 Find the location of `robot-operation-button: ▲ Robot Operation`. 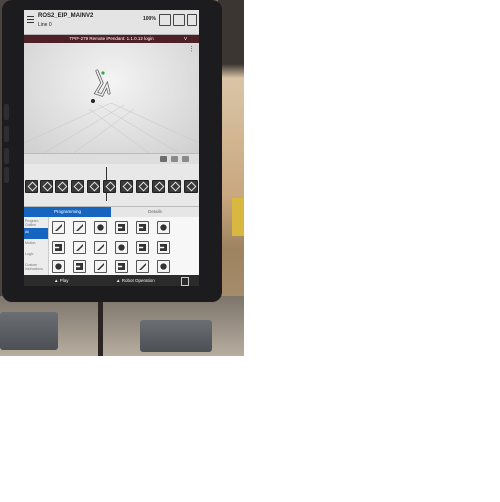

robot-operation-button: ▲ Robot Operation is located at coordinates (135, 280).